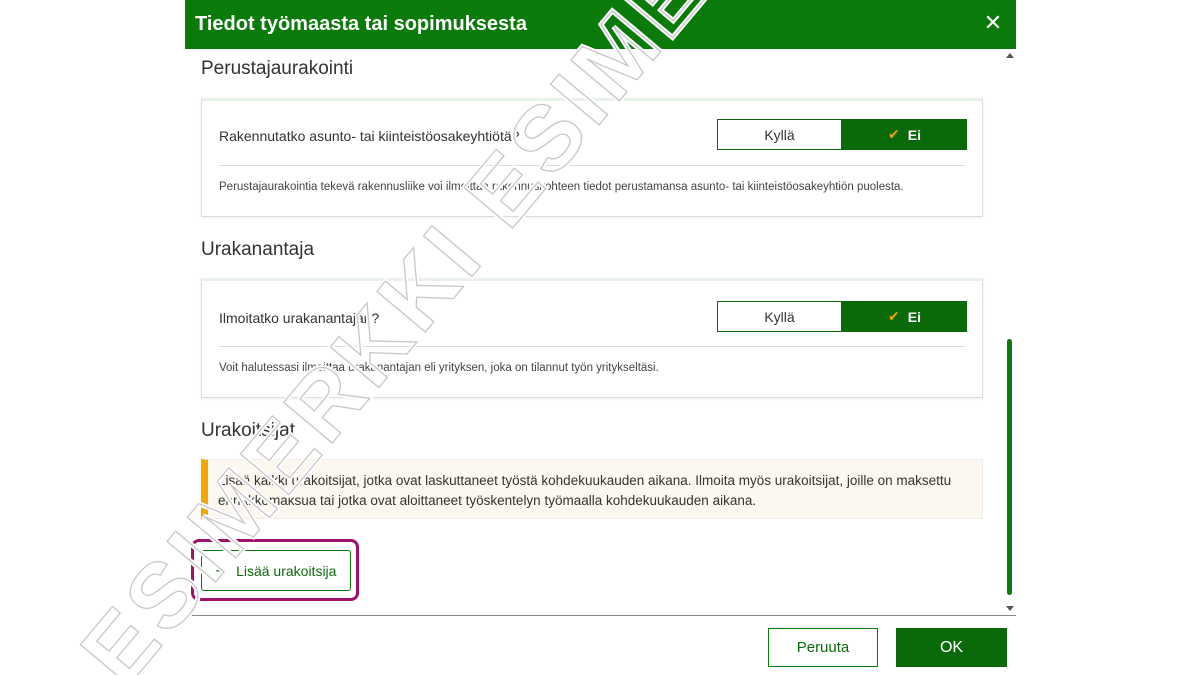 Image resolution: width=1200 pixels, height=675 pixels. What do you see at coordinates (221, 570) in the screenshot?
I see `plus-icon: +` at bounding box center [221, 570].